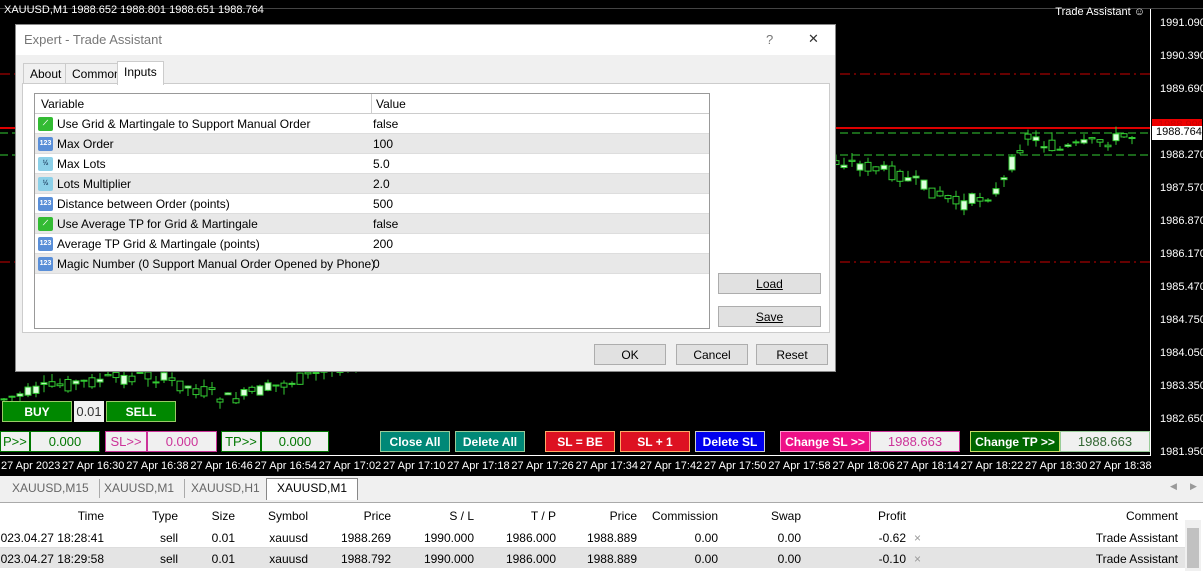 Image resolution: width=1203 pixels, height=571 pixels. Describe the element at coordinates (915, 441) in the screenshot. I see `change-sl-input: 1988.663` at that location.